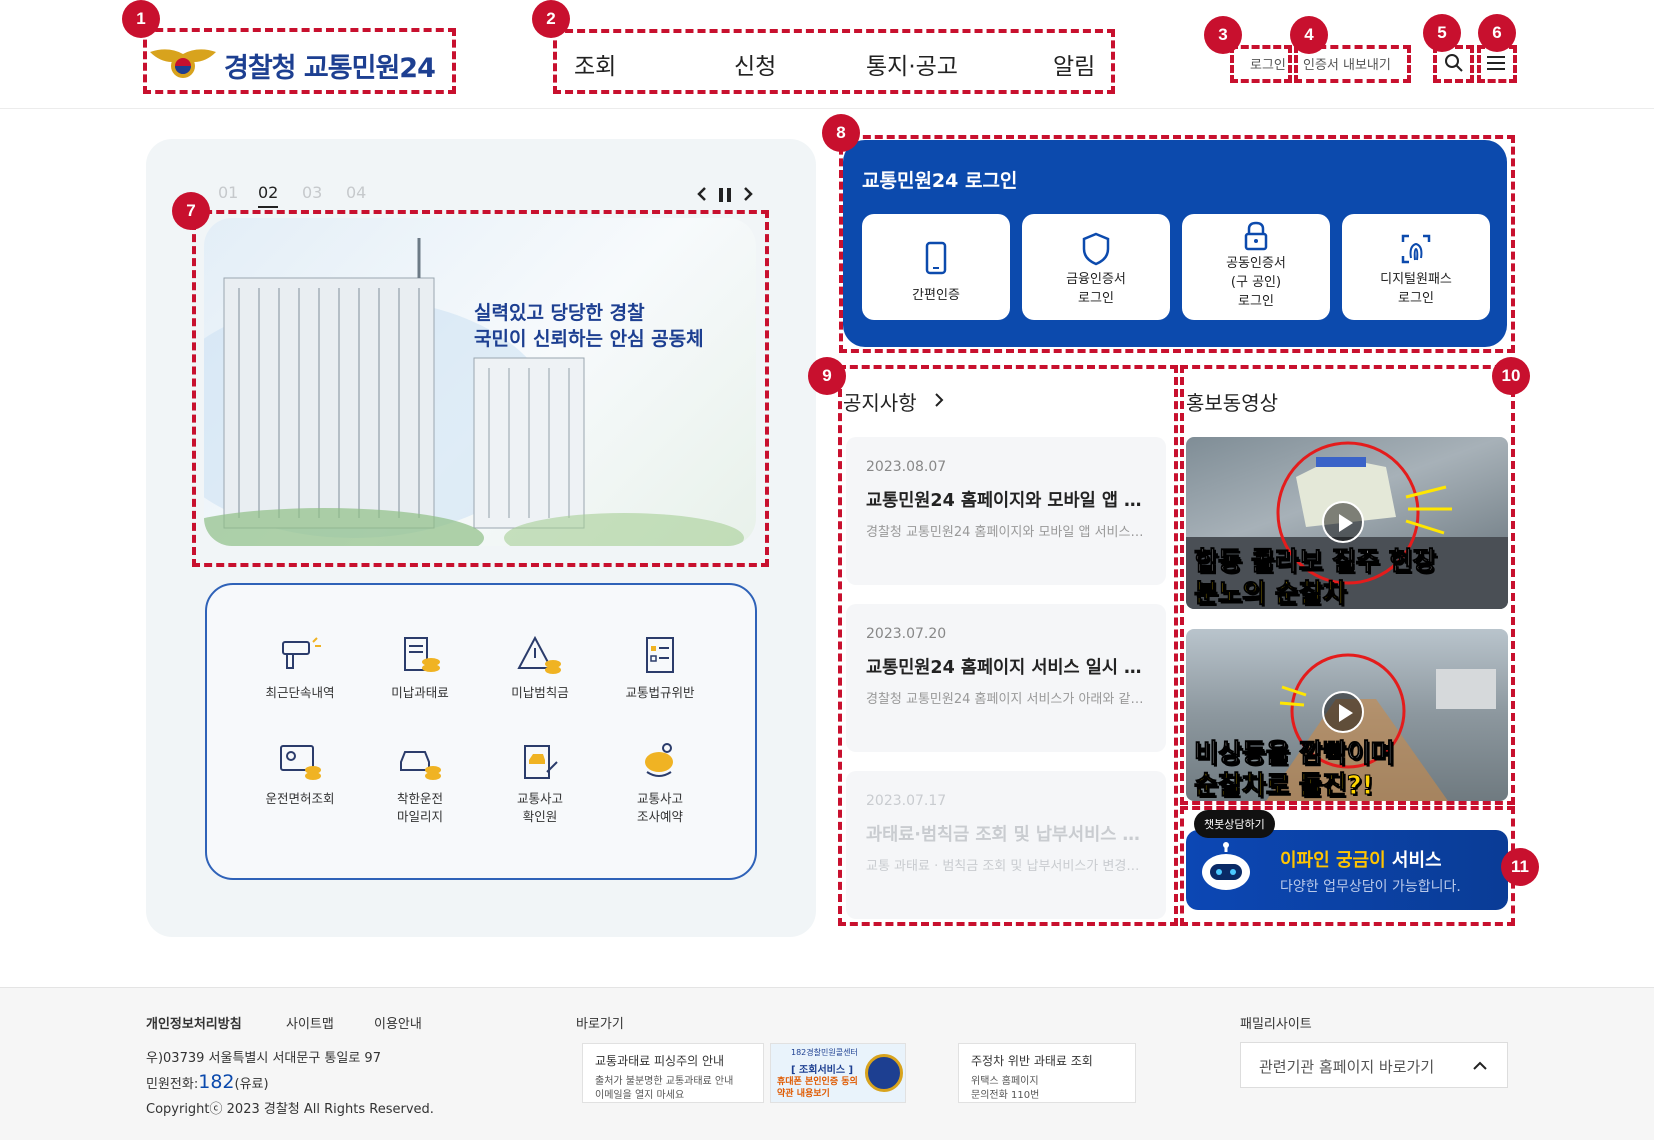  I want to click on chevron-right-icon, so click(939, 402).